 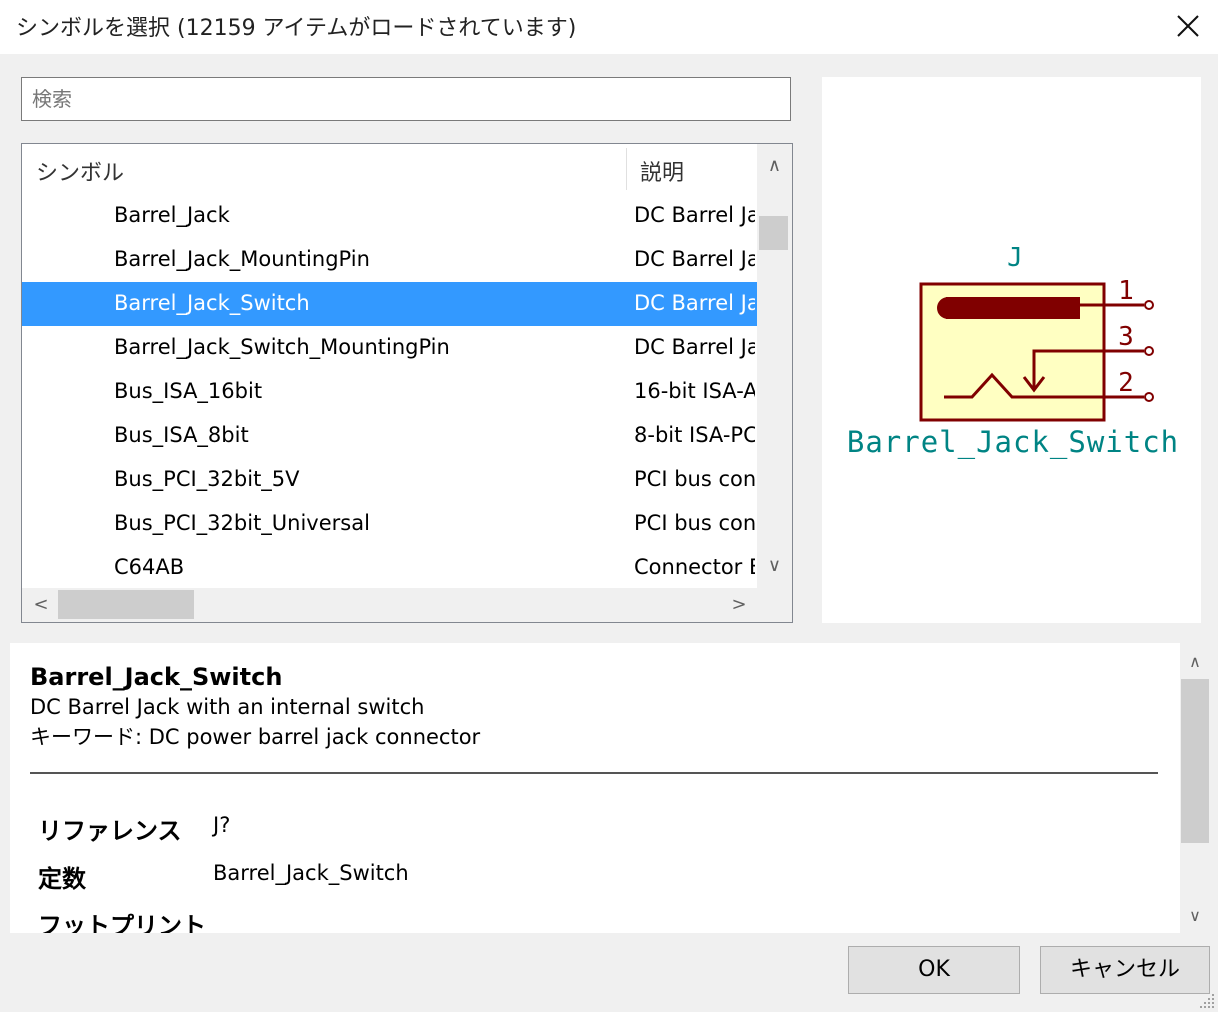 I want to click on pin-2-end, so click(x=1149, y=397).